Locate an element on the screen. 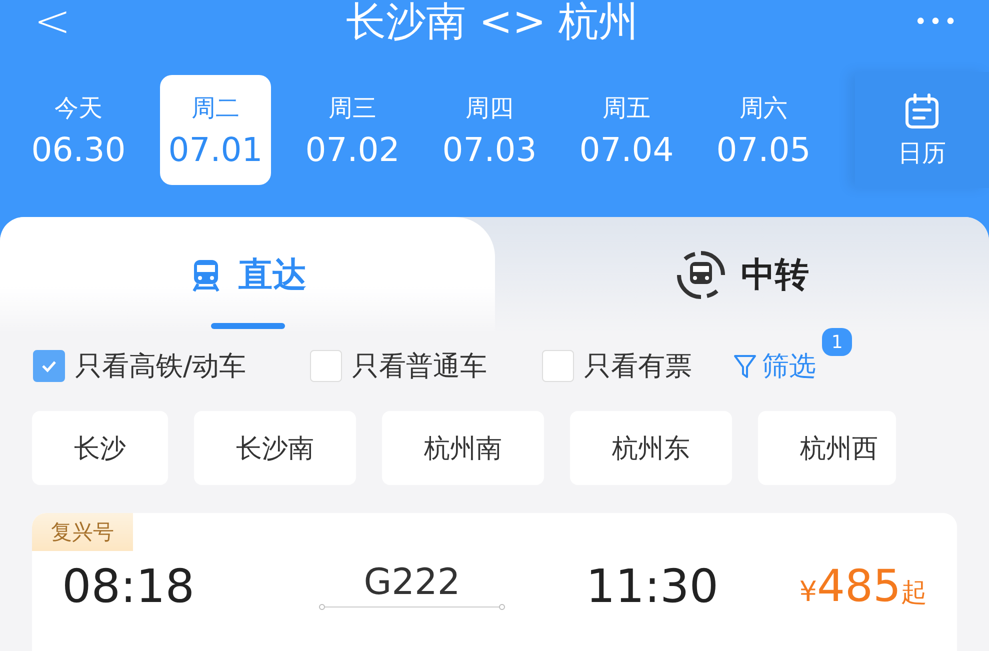 Image resolution: width=989 pixels, height=651 pixels. filter-checkbox: 只看高铁/动车 is located at coordinates (139, 366).